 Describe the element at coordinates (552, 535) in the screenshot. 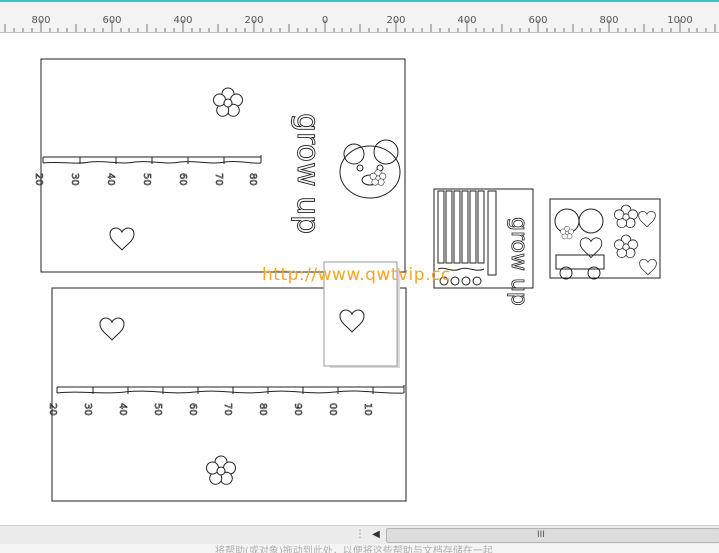

I see `scrollbar-thumb: III` at that location.